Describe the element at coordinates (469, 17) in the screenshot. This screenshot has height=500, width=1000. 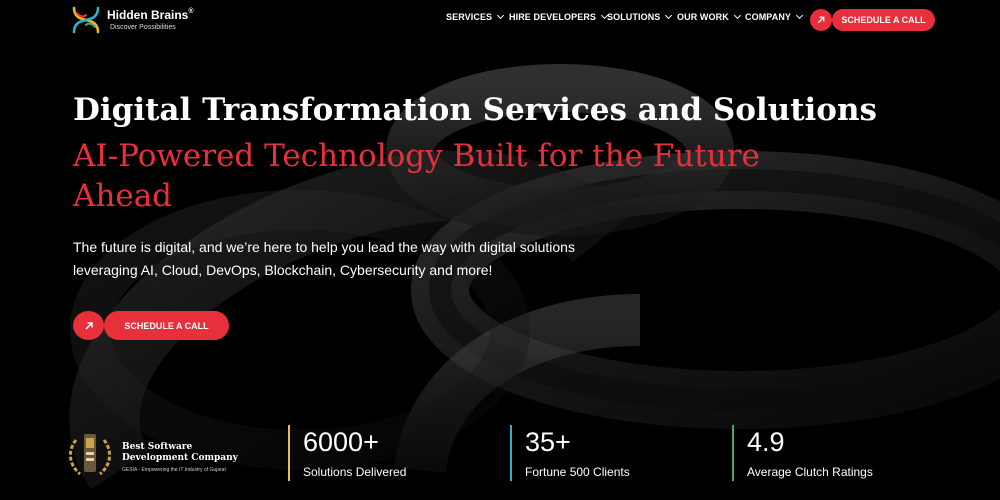
I see `nav-item-label: SERVICES` at that location.